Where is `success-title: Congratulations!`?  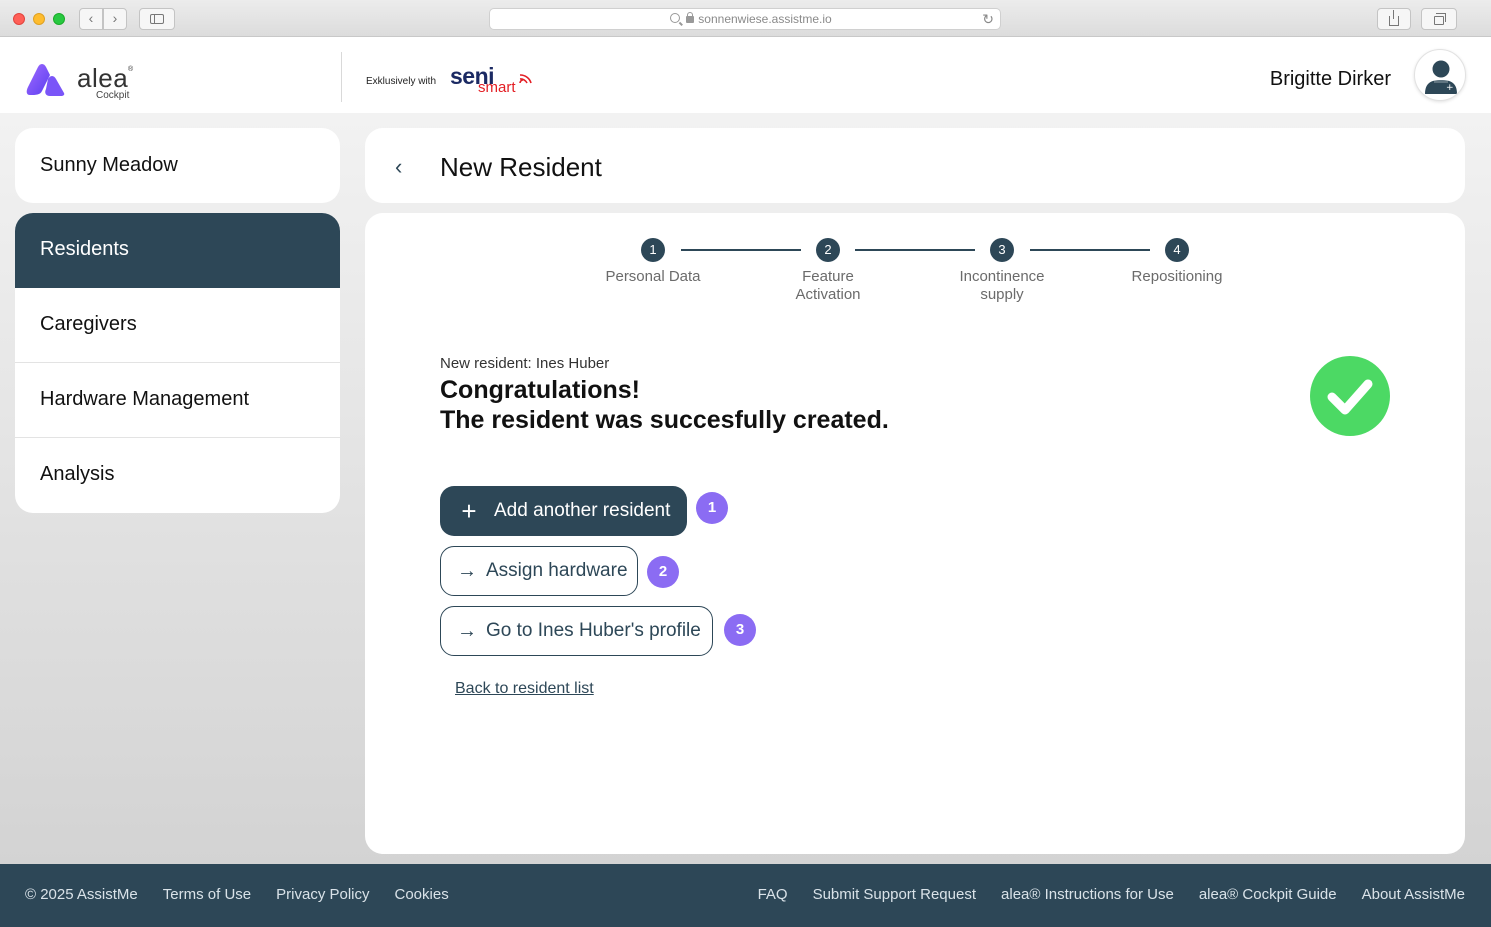 success-title: Congratulations! is located at coordinates (540, 390).